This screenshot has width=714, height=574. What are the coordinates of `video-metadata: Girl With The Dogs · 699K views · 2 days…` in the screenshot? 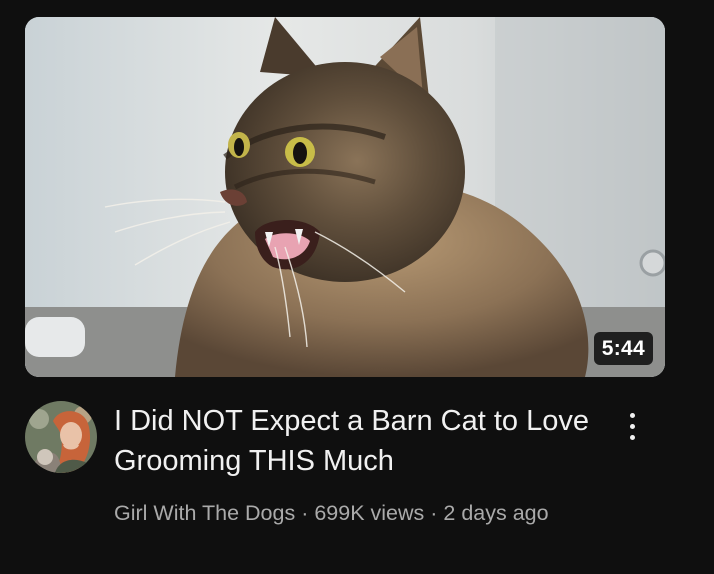 It's located at (354, 513).